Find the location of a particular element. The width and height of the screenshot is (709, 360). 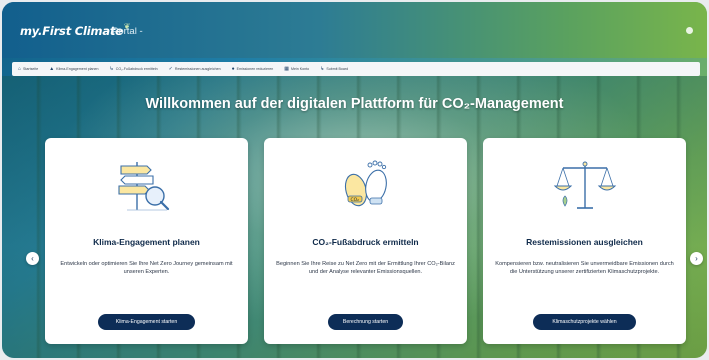

card-title: Restemissionen ausgleichen is located at coordinates (584, 242).